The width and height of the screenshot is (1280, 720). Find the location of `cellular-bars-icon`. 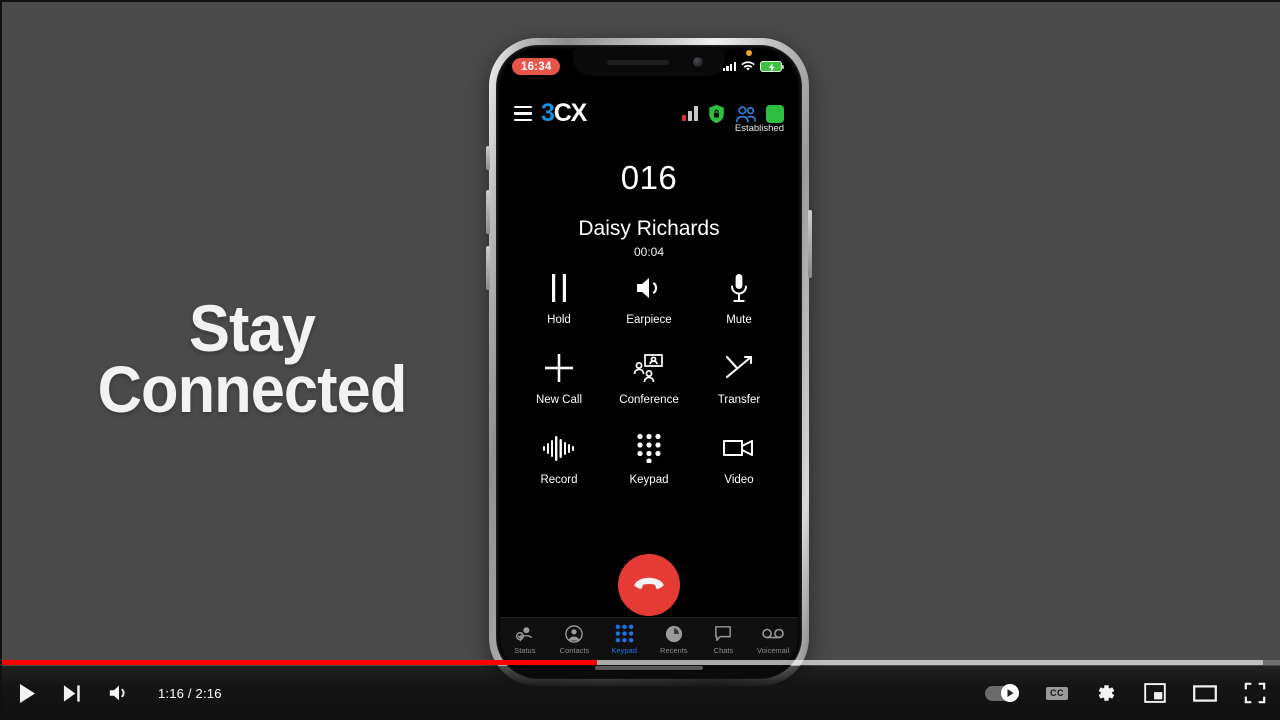

cellular-bars-icon is located at coordinates (729, 66).